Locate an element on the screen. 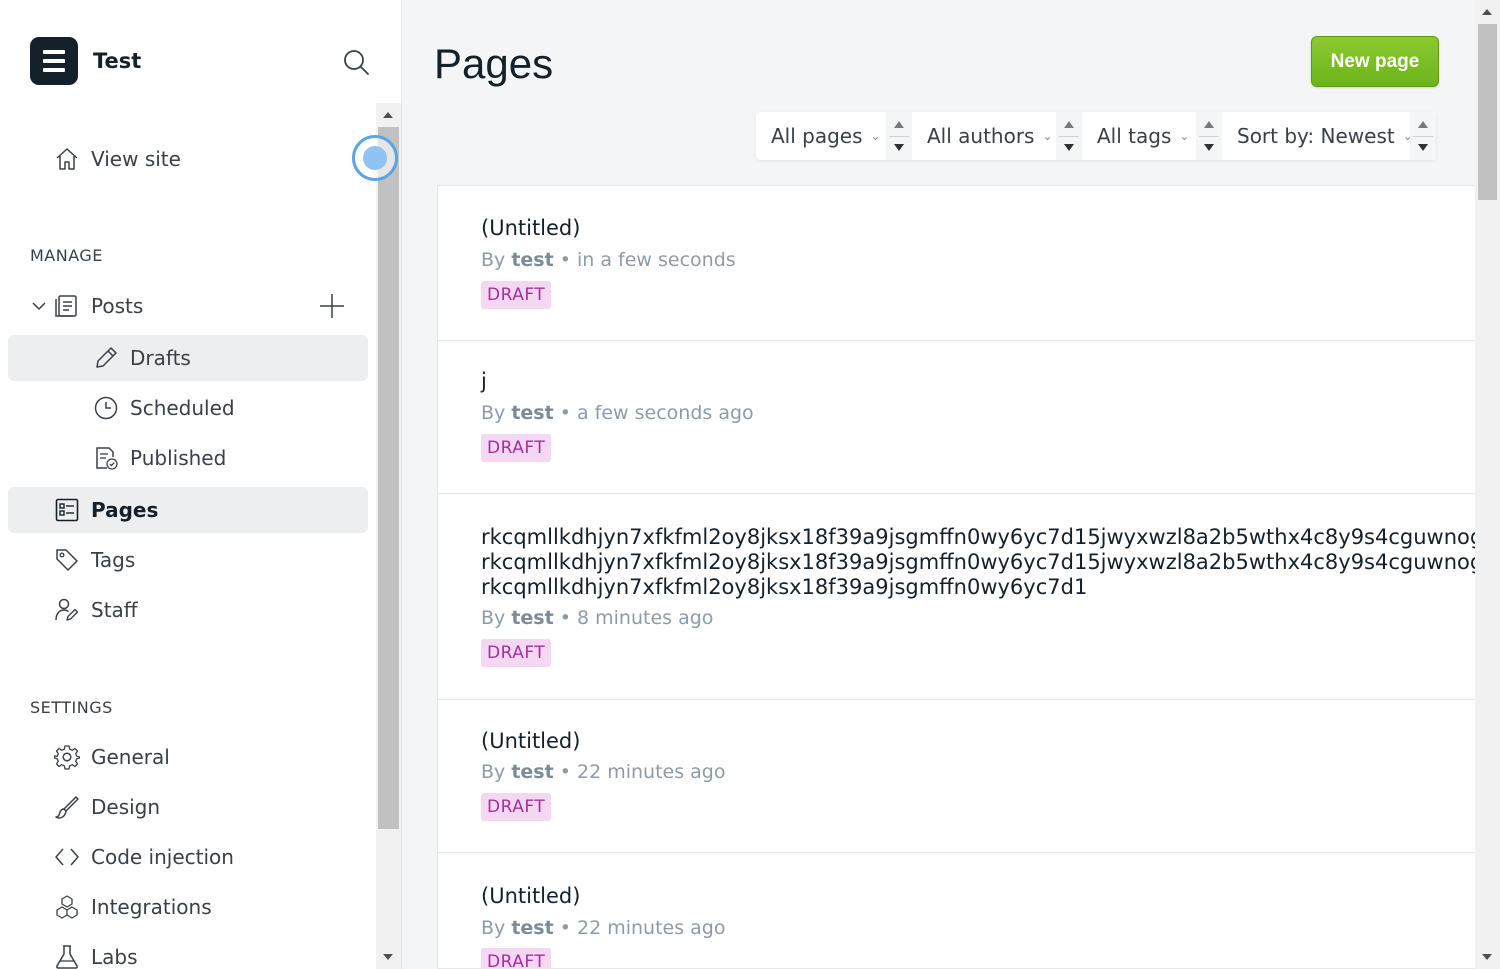 This screenshot has width=1500, height=969. sidebar-item-label: View site is located at coordinates (136, 159).